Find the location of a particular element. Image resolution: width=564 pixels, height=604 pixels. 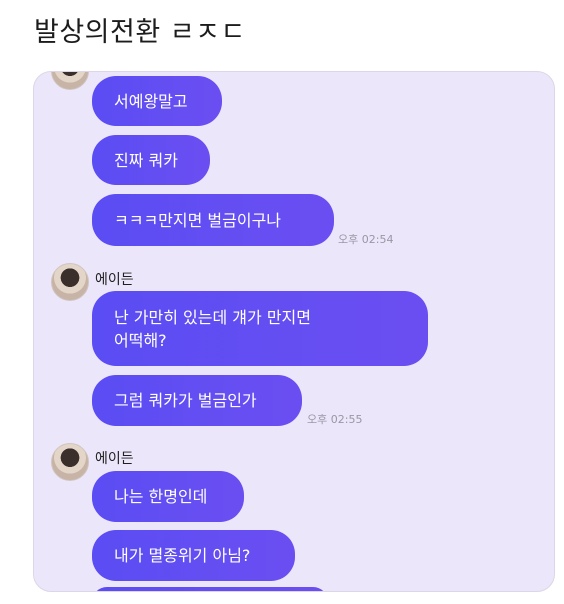

message-time: 오후 02:54 is located at coordinates (366, 239).